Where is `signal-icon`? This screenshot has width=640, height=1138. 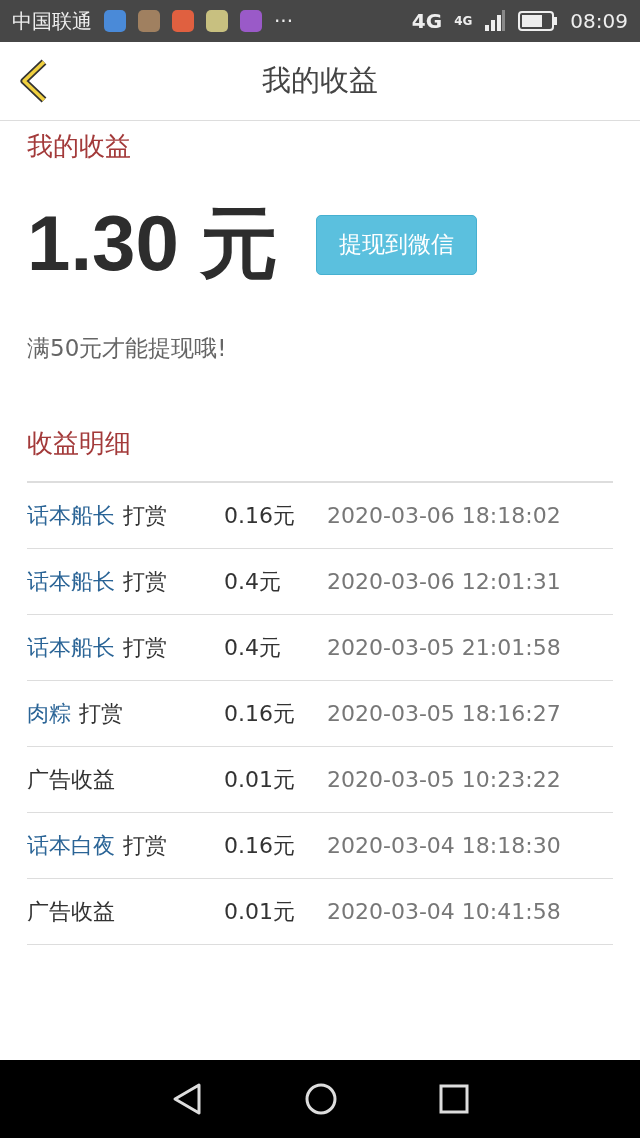
signal-icon is located at coordinates (495, 21).